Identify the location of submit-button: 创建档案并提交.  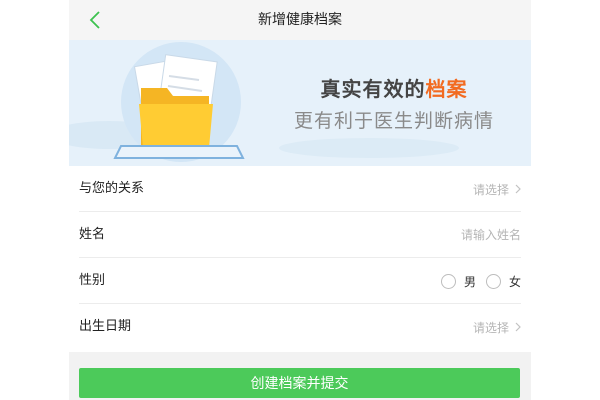
(299, 383).